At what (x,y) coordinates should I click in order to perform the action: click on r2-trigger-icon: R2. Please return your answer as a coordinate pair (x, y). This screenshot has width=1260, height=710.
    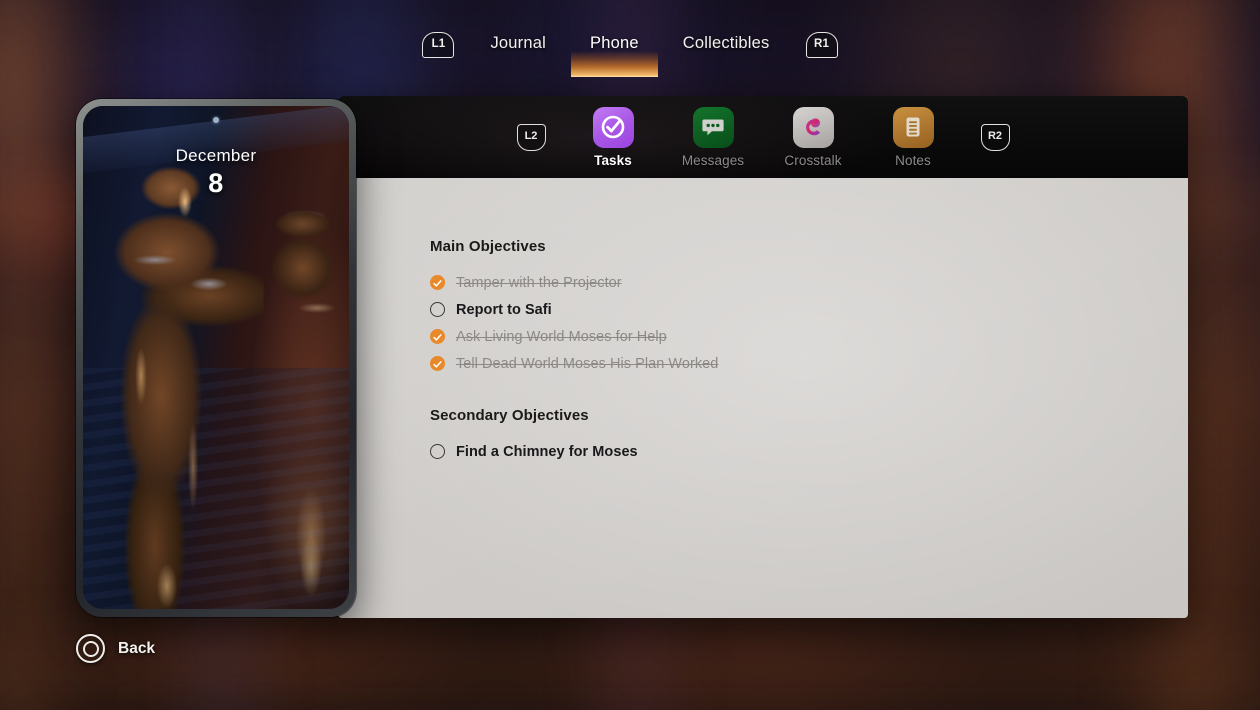
    Looking at the image, I should click on (995, 137).